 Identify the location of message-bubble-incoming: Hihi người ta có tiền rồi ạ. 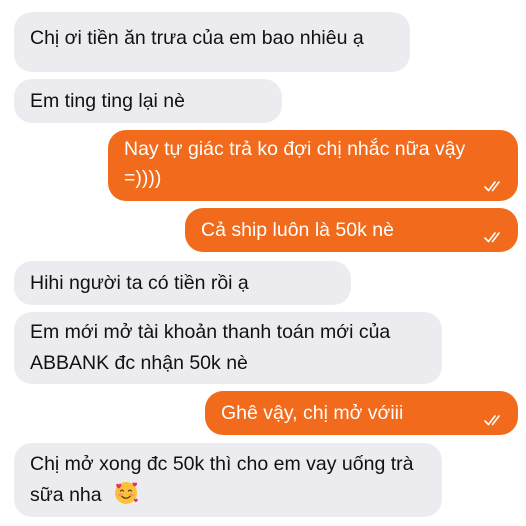
(182, 283).